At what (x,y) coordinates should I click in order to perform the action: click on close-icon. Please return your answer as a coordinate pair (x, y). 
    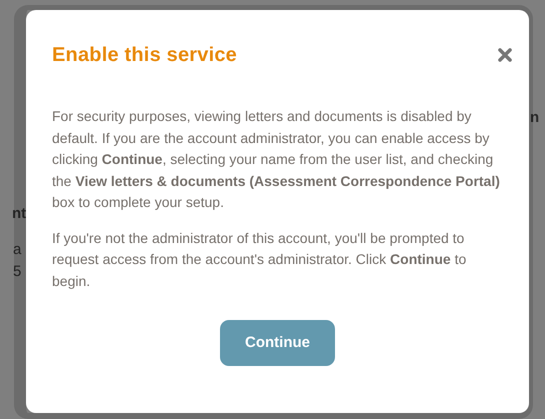
    Looking at the image, I should click on (505, 55).